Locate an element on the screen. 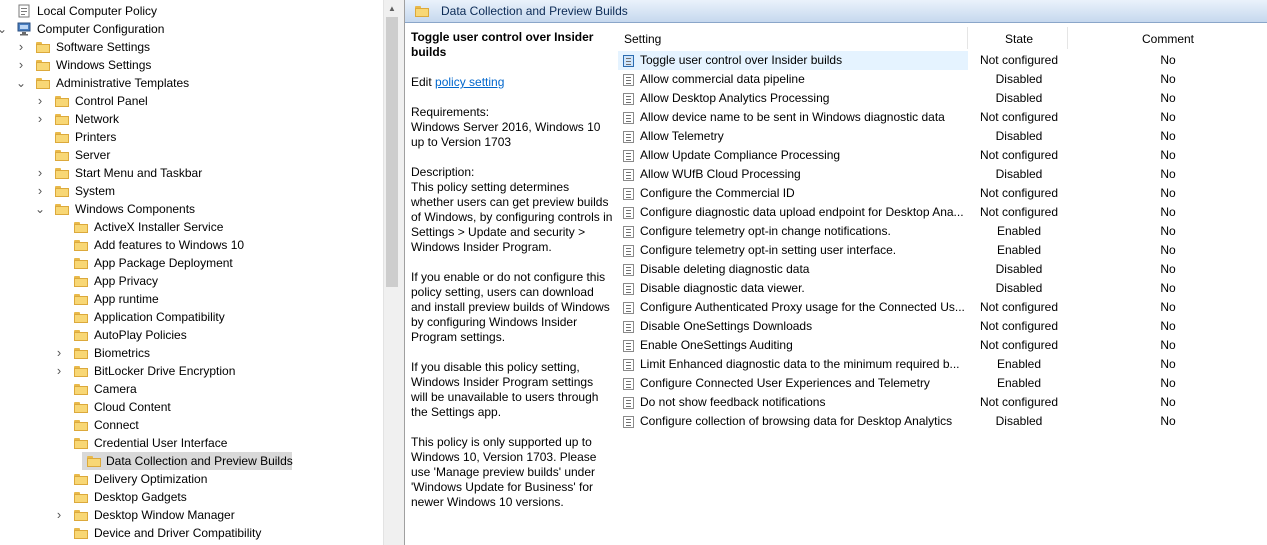  setting-name-cell: Allow Telemetry is located at coordinates (793, 136).